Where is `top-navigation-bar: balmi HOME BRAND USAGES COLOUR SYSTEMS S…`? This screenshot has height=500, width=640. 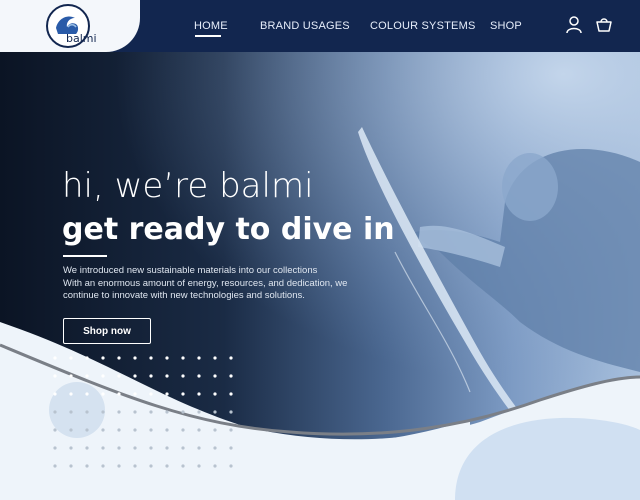 top-navigation-bar: balmi HOME BRAND USAGES COLOUR SYSTEMS S… is located at coordinates (320, 26).